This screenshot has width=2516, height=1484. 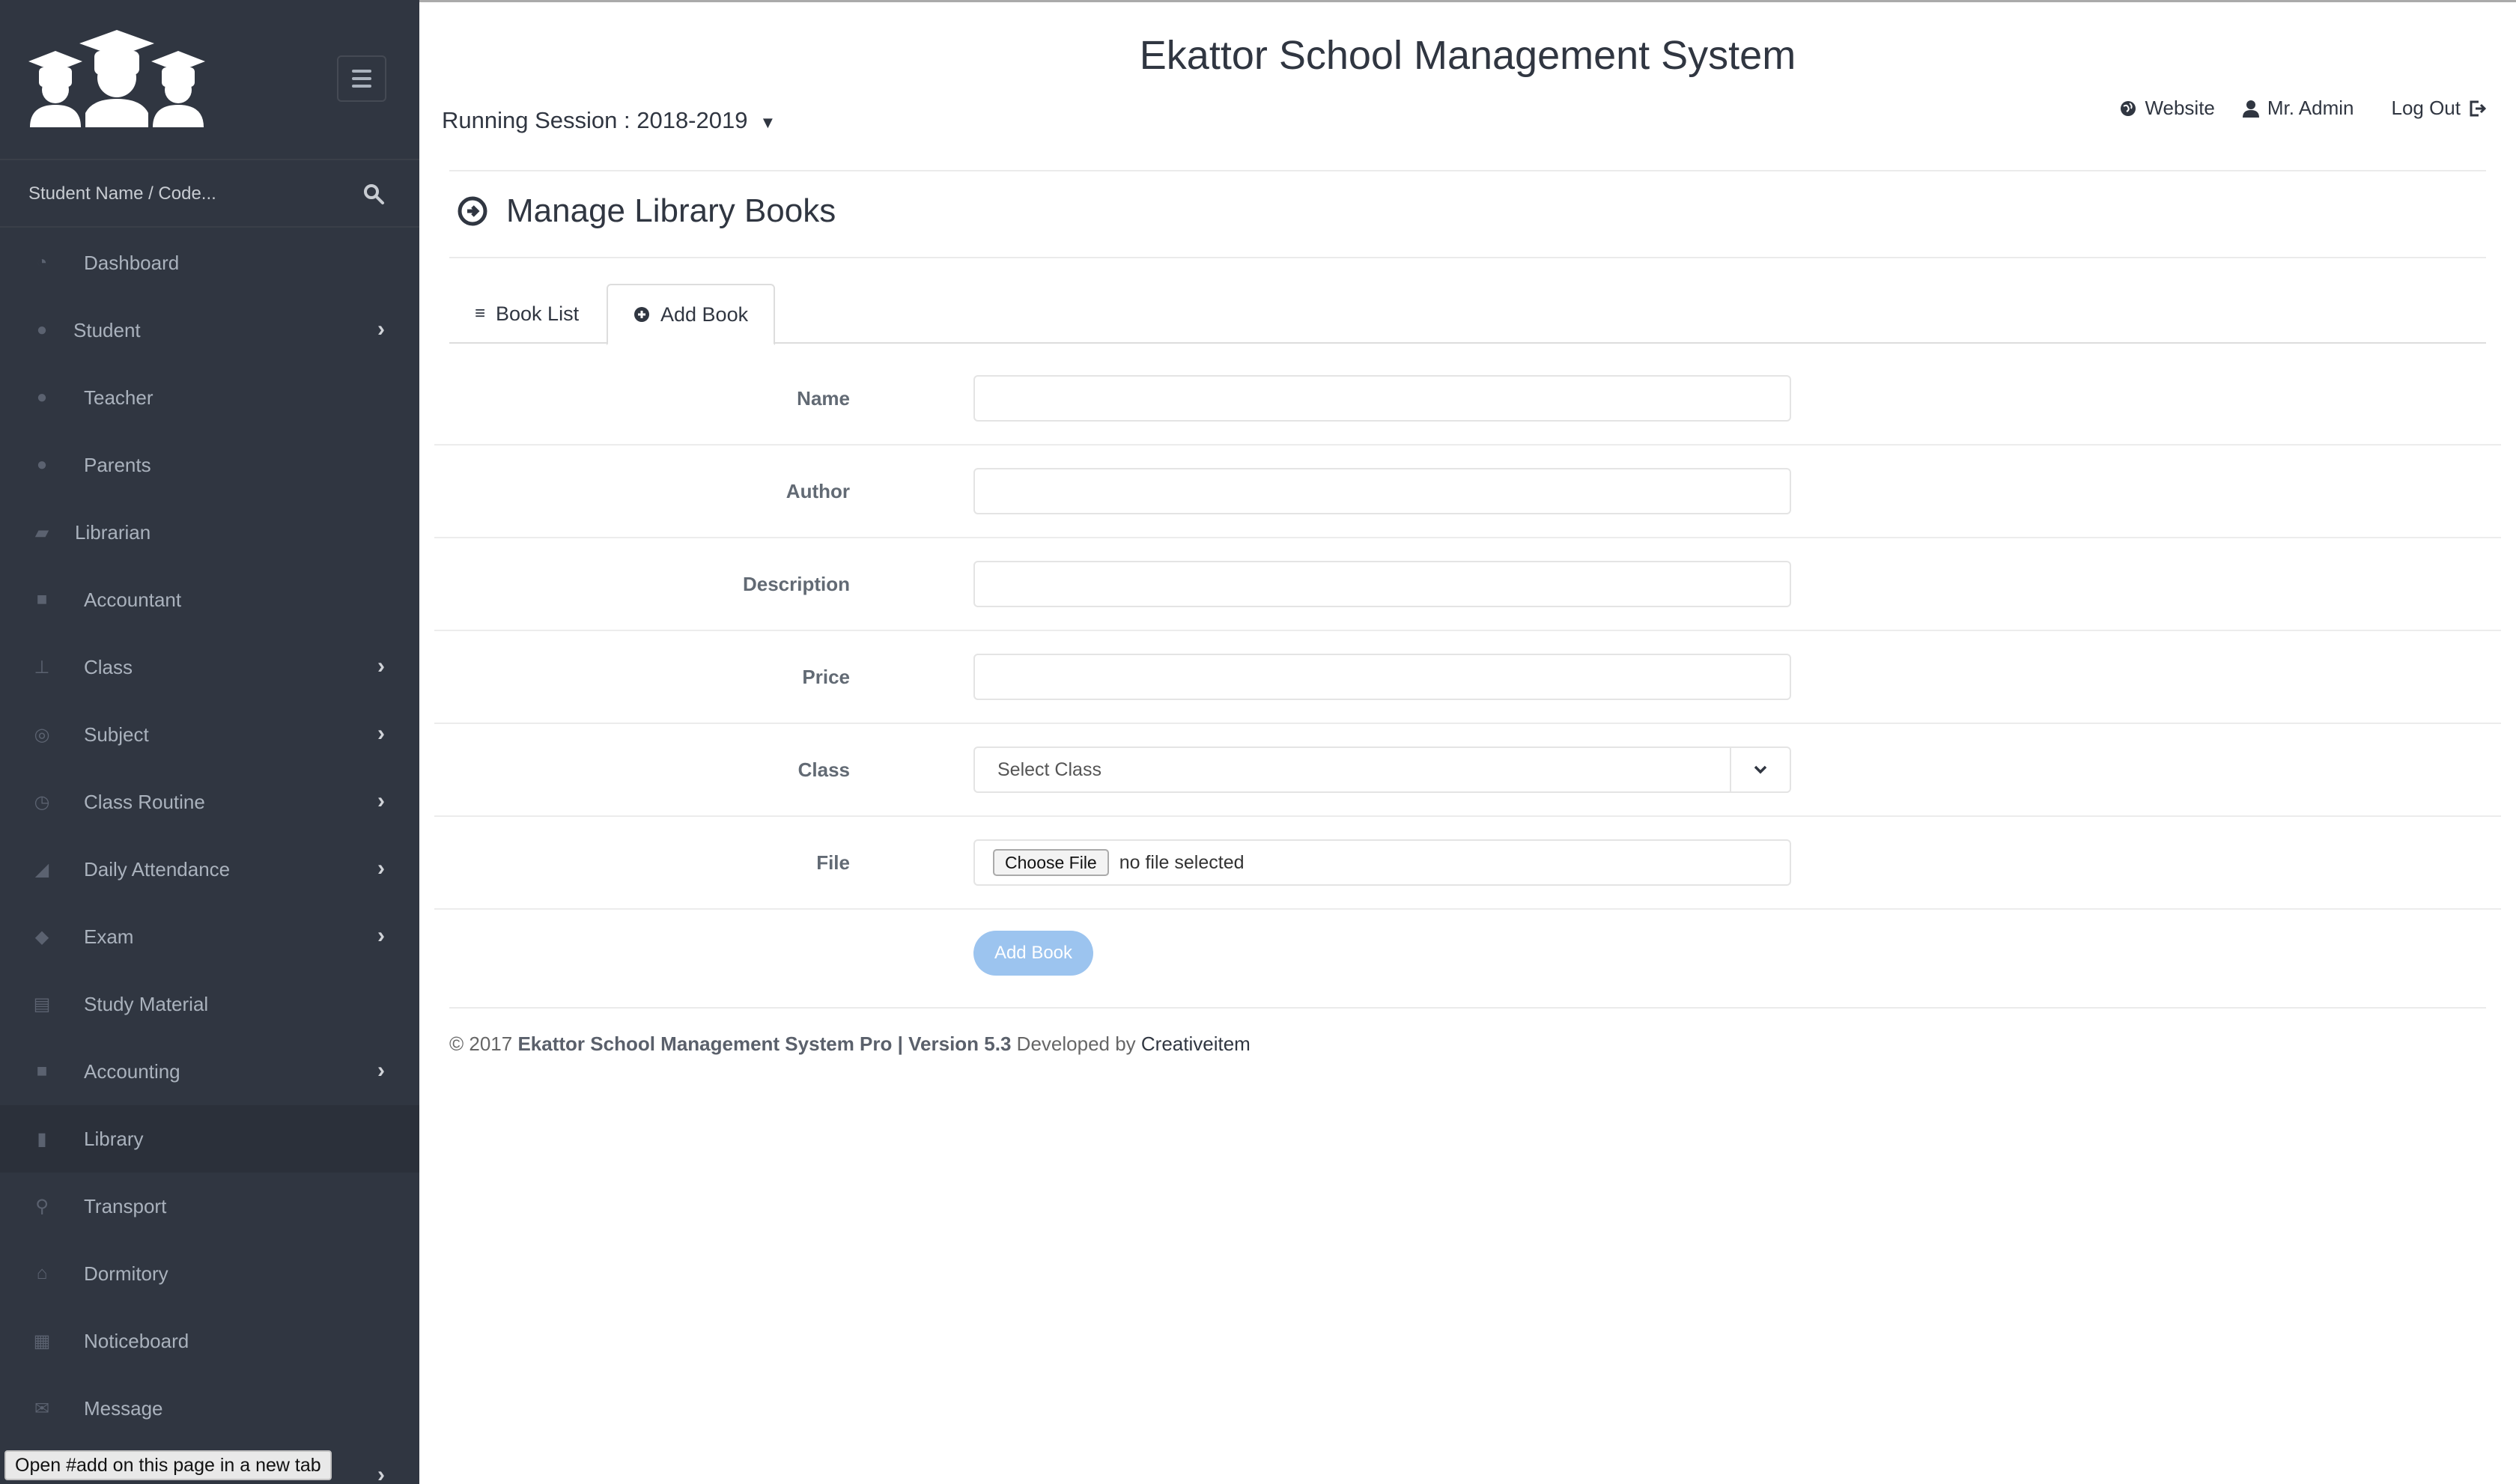 I want to click on footer-version: Version 5.3, so click(x=960, y=1044).